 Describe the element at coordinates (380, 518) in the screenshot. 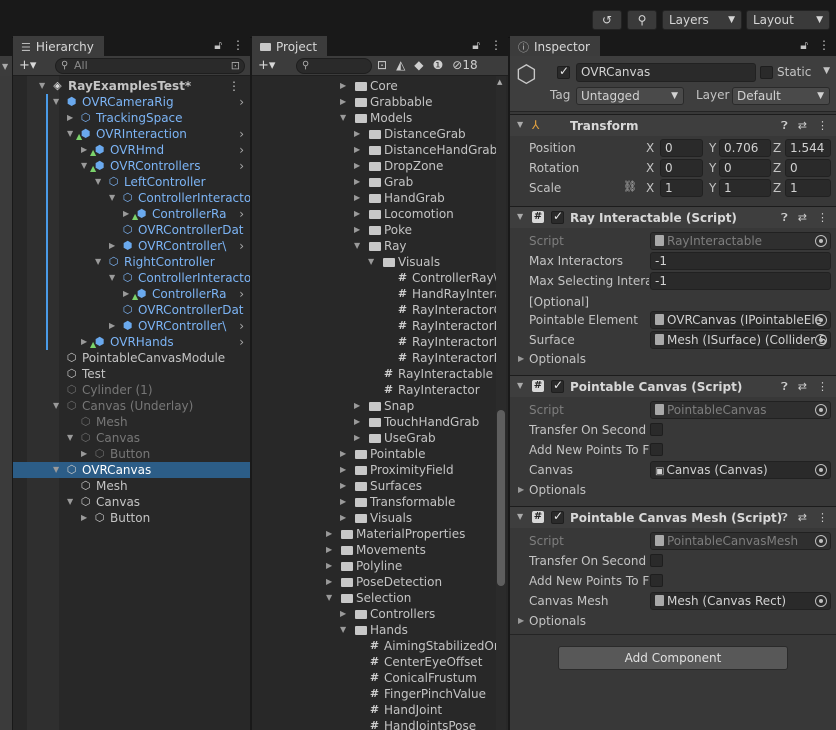

I see `project-folder-item: ▶ Visuals` at that location.